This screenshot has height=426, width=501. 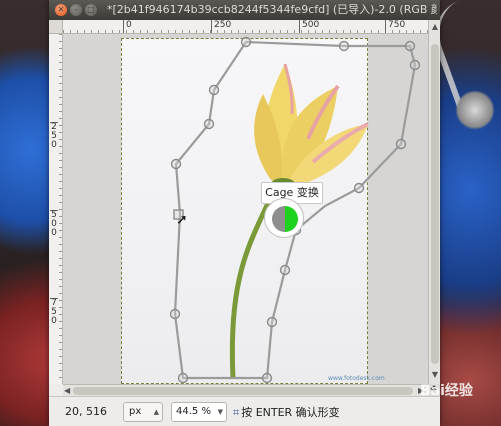 I want to click on cage-tool-indicator, so click(x=284, y=218).